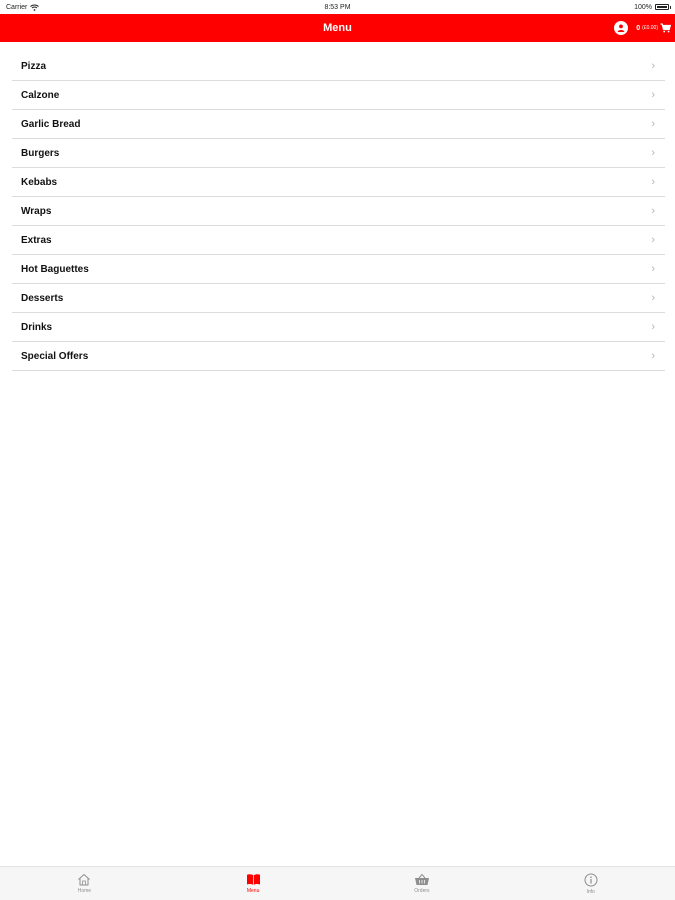 Image resolution: width=675 pixels, height=900 pixels. I want to click on menu-item-kebabs: Kebabs ›, so click(338, 182).